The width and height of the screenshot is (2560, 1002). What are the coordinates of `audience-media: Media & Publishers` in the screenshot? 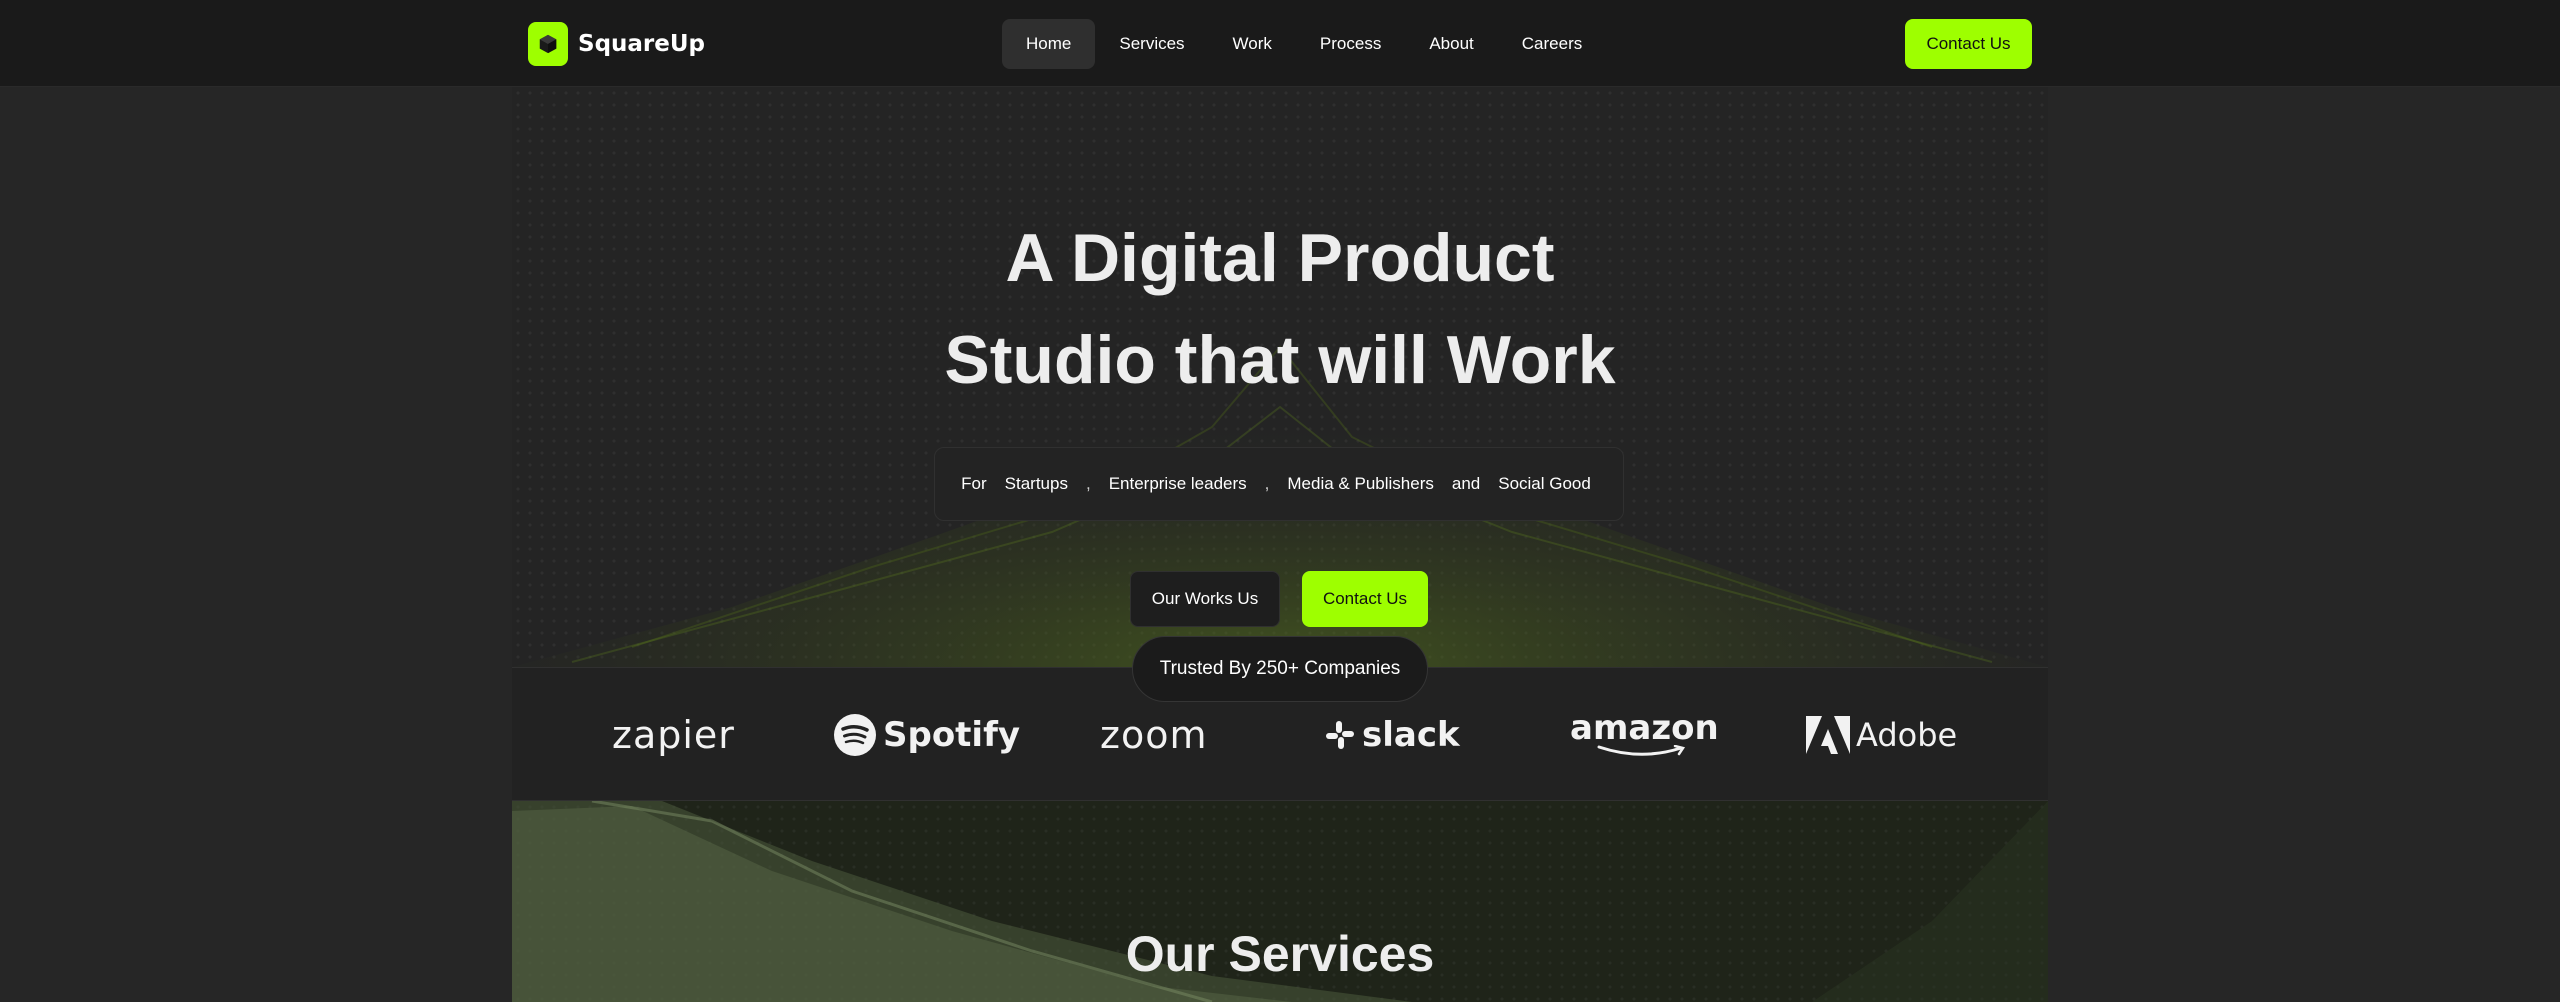 It's located at (1360, 483).